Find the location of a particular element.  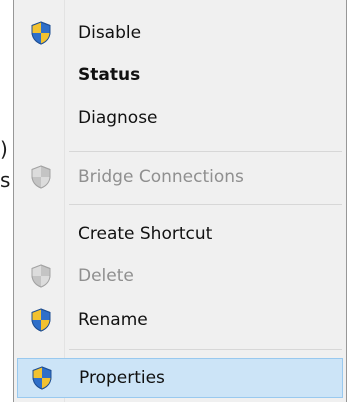

menu-item-create-shortcut: Create Shortcut is located at coordinates (180, 234).